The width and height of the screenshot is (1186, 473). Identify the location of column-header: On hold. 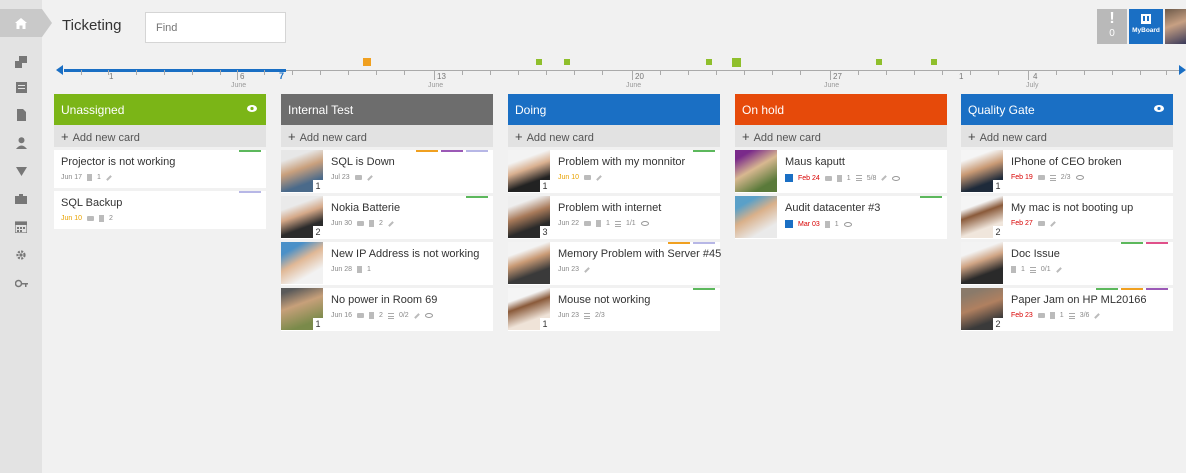
(841, 109).